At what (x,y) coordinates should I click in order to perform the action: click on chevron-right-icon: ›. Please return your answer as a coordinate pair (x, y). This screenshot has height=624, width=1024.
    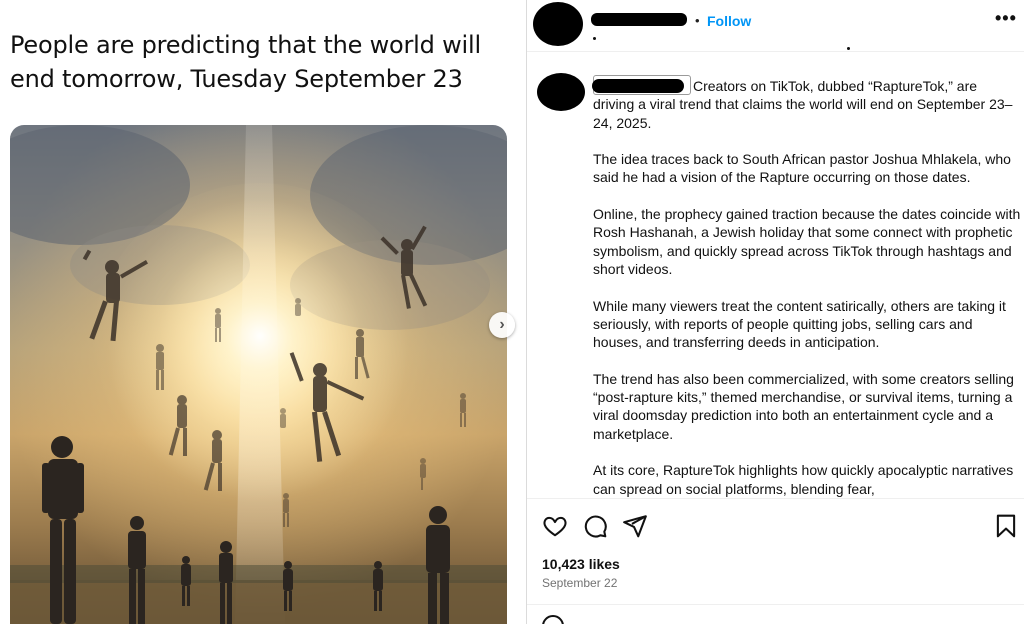
    Looking at the image, I should click on (502, 324).